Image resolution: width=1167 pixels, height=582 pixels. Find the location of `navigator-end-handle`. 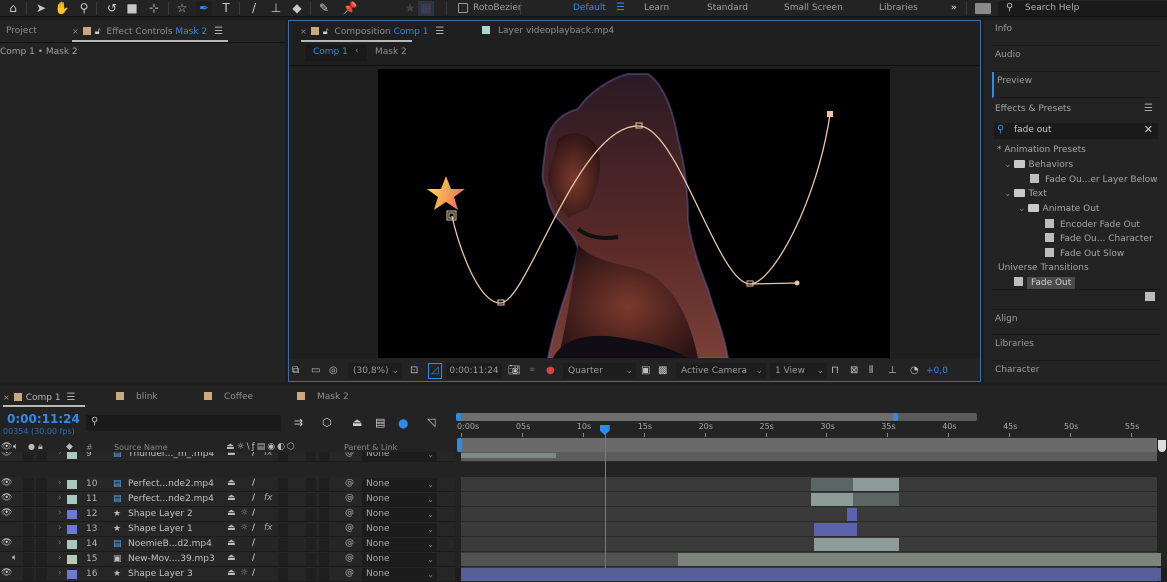

navigator-end-handle is located at coordinates (895, 417).